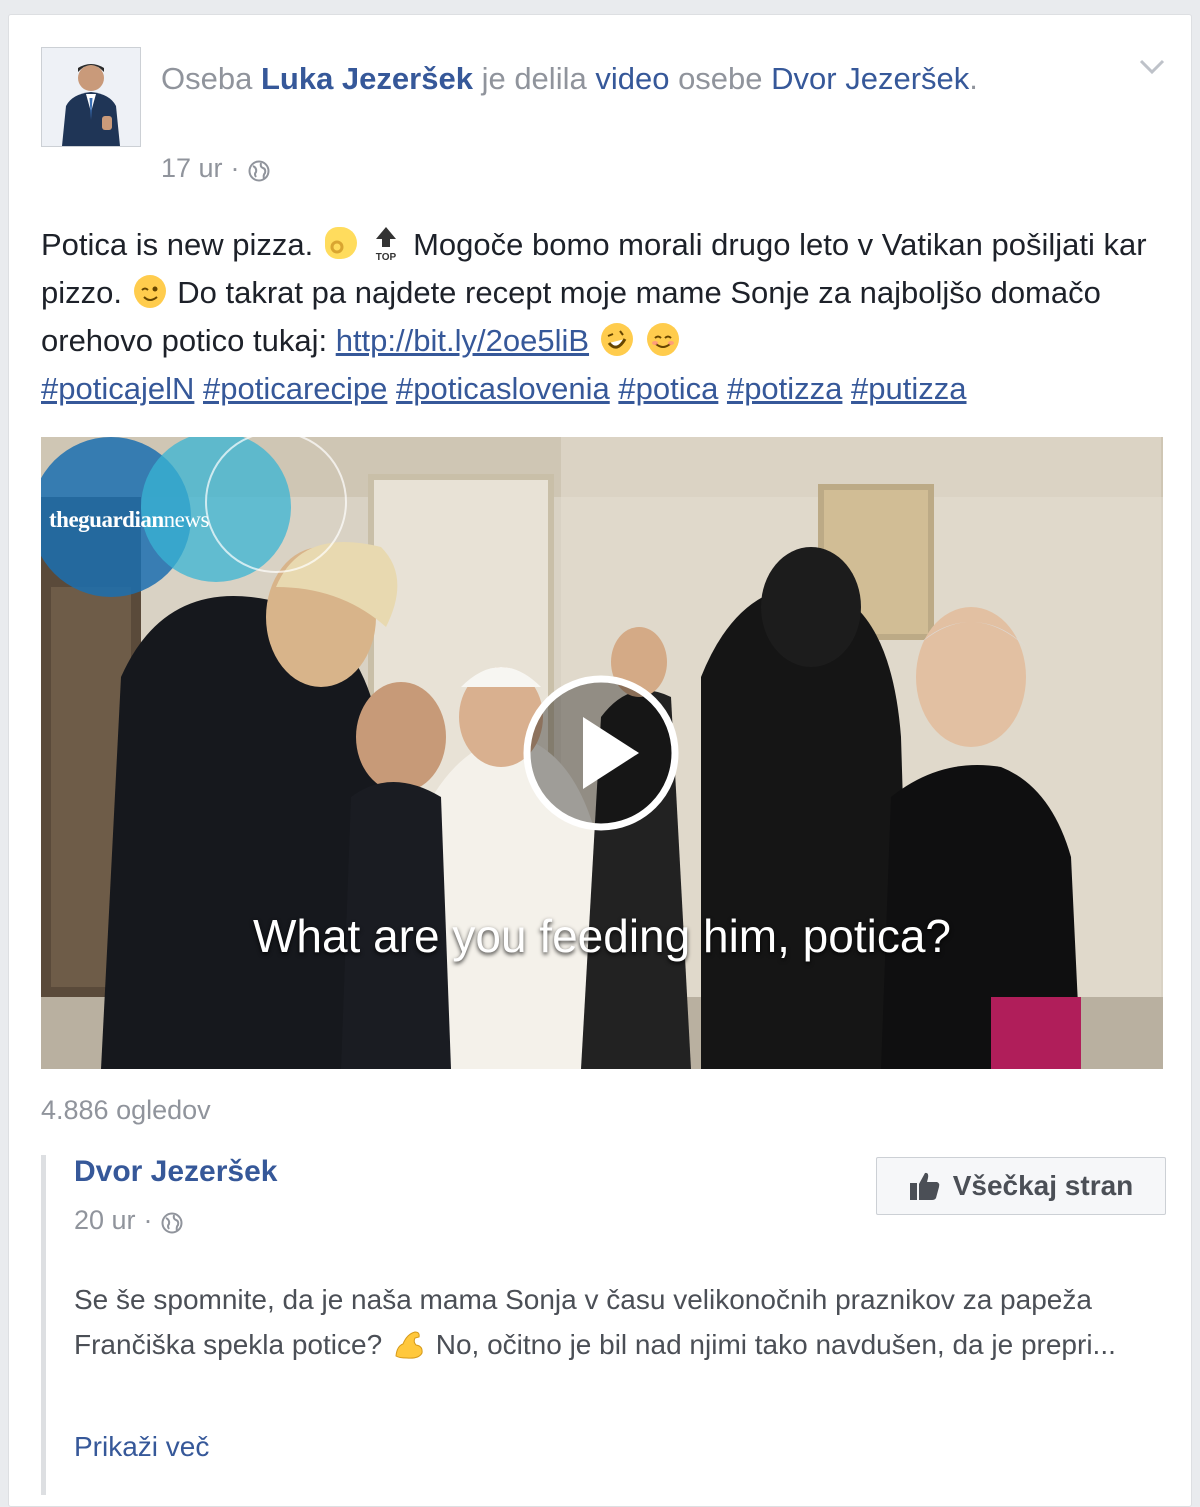 The image size is (1200, 1507). Describe the element at coordinates (340, 243) in the screenshot. I see `ok-hand-icon` at that location.